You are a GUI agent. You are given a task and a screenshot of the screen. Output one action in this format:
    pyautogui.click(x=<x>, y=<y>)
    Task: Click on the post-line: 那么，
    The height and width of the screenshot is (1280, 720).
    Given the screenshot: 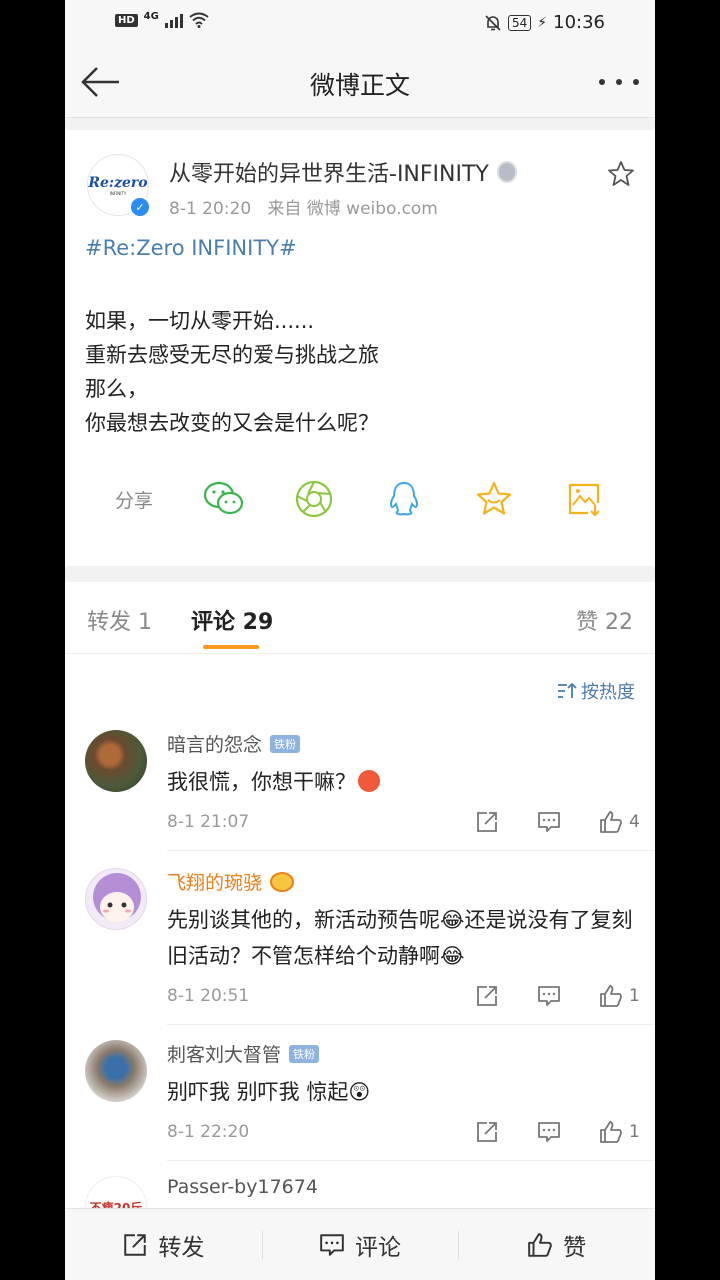 What is the action you would take?
    pyautogui.click(x=116, y=389)
    